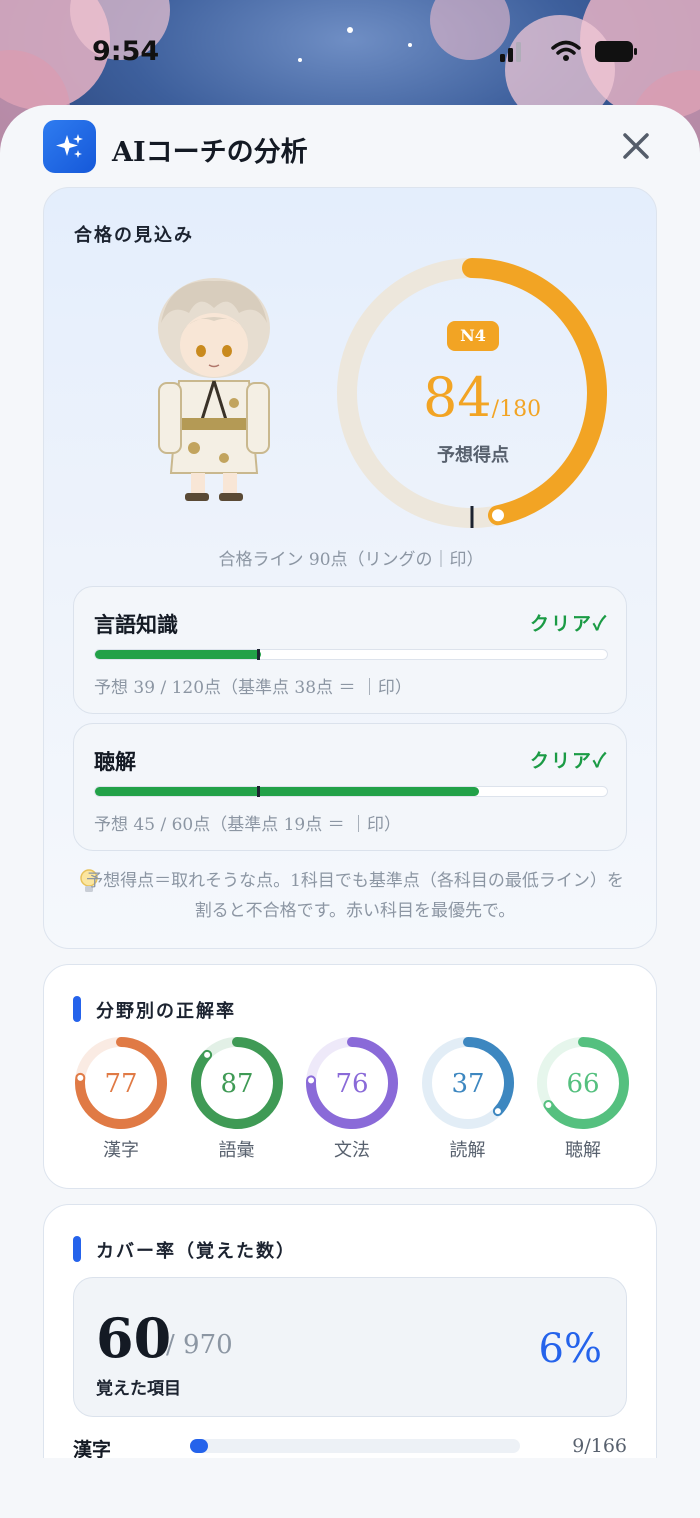 This screenshot has width=700, height=1518. Describe the element at coordinates (350, 1488) in the screenshot. I see `bottom-fade` at that location.